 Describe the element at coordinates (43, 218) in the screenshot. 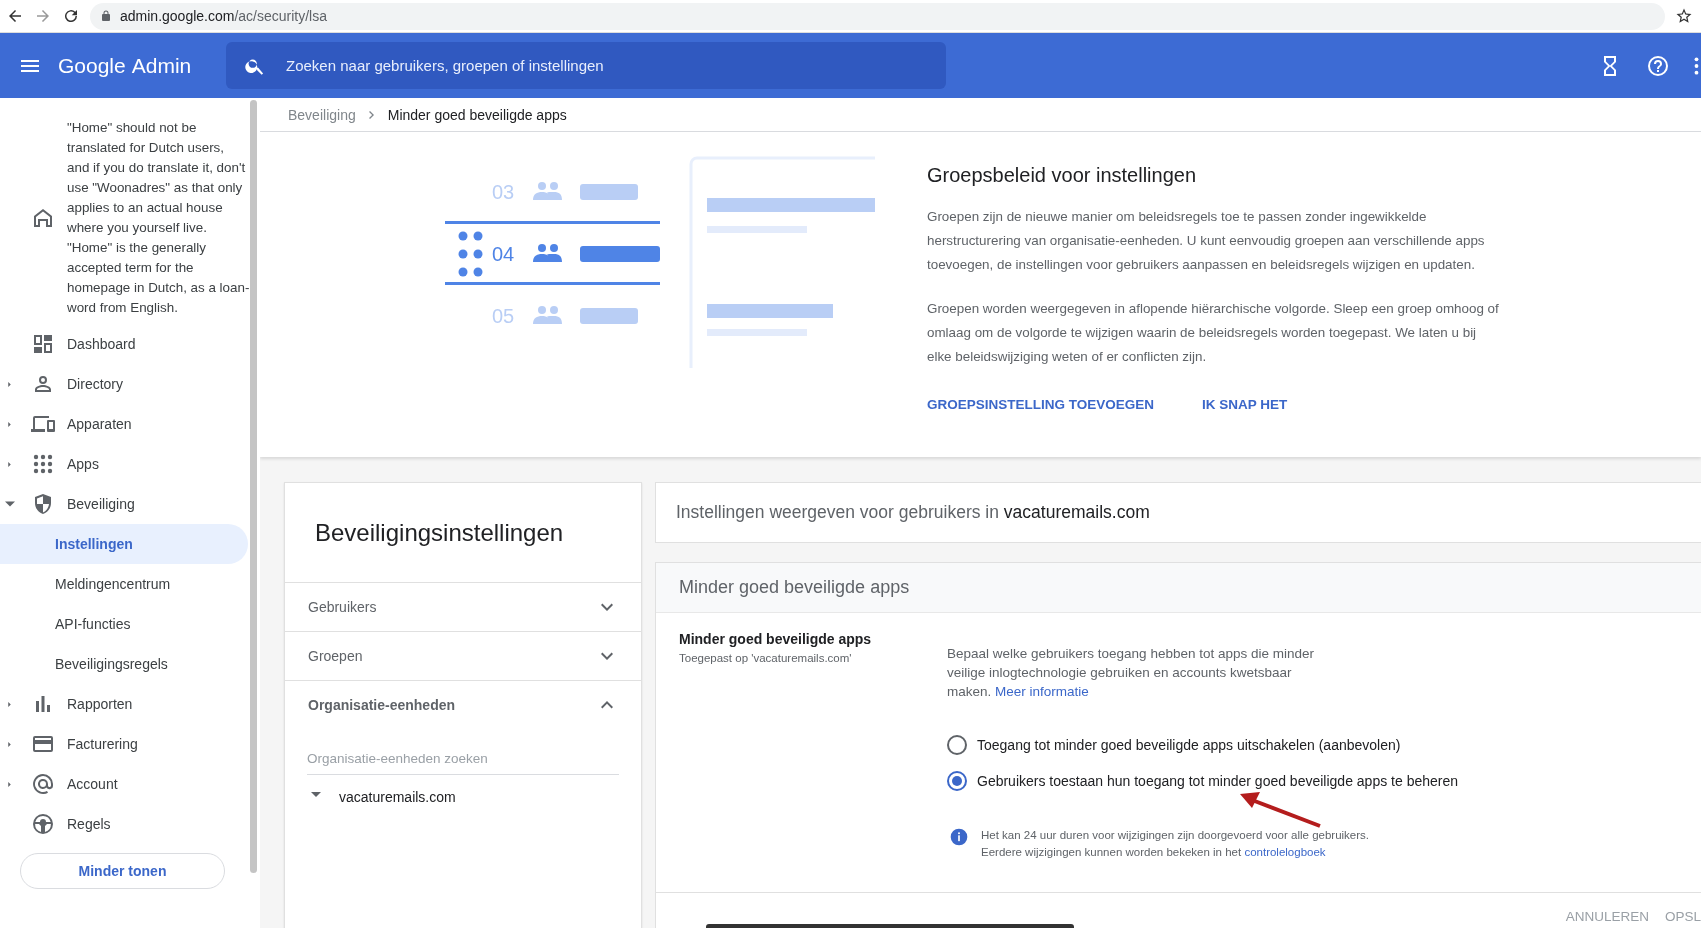

I see `home-icon` at that location.